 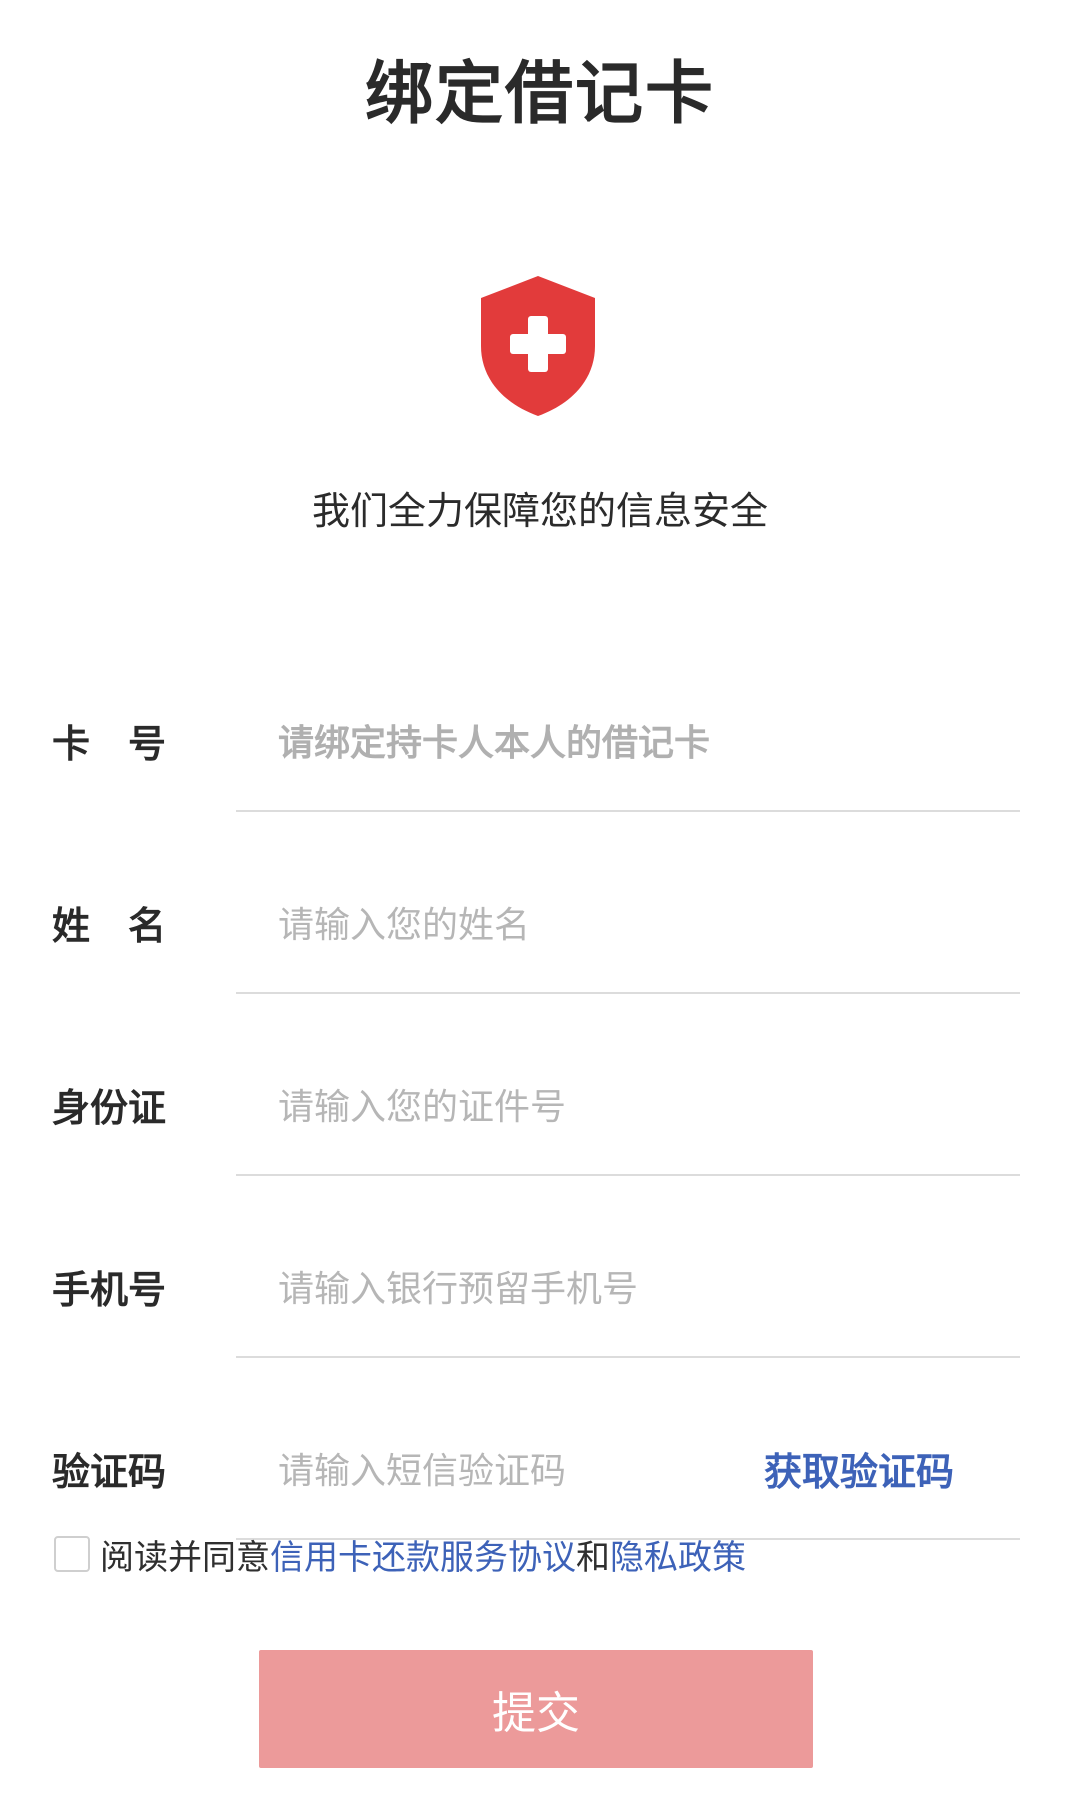 What do you see at coordinates (539, 511) in the screenshot?
I see `security-message: 我们全力保障您的信息安全` at bounding box center [539, 511].